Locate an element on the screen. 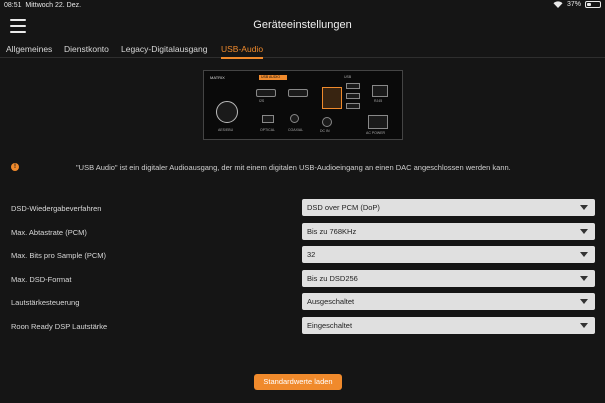 Image resolution: width=605 pixels, height=403 pixels. setting-label: Max. DSD-Format is located at coordinates (41, 279).